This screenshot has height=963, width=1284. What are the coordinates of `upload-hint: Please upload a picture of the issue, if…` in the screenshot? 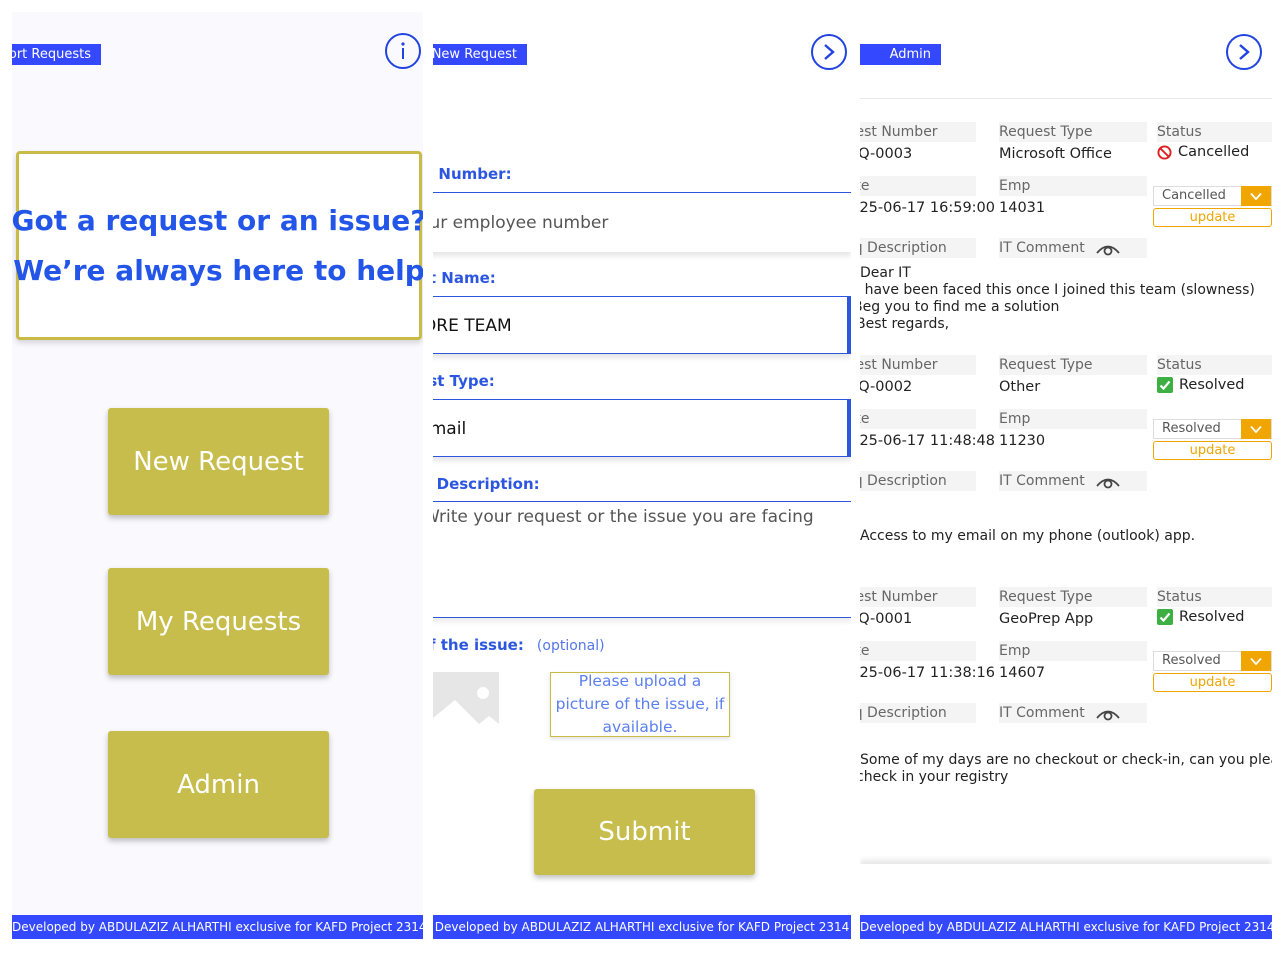 It's located at (640, 704).